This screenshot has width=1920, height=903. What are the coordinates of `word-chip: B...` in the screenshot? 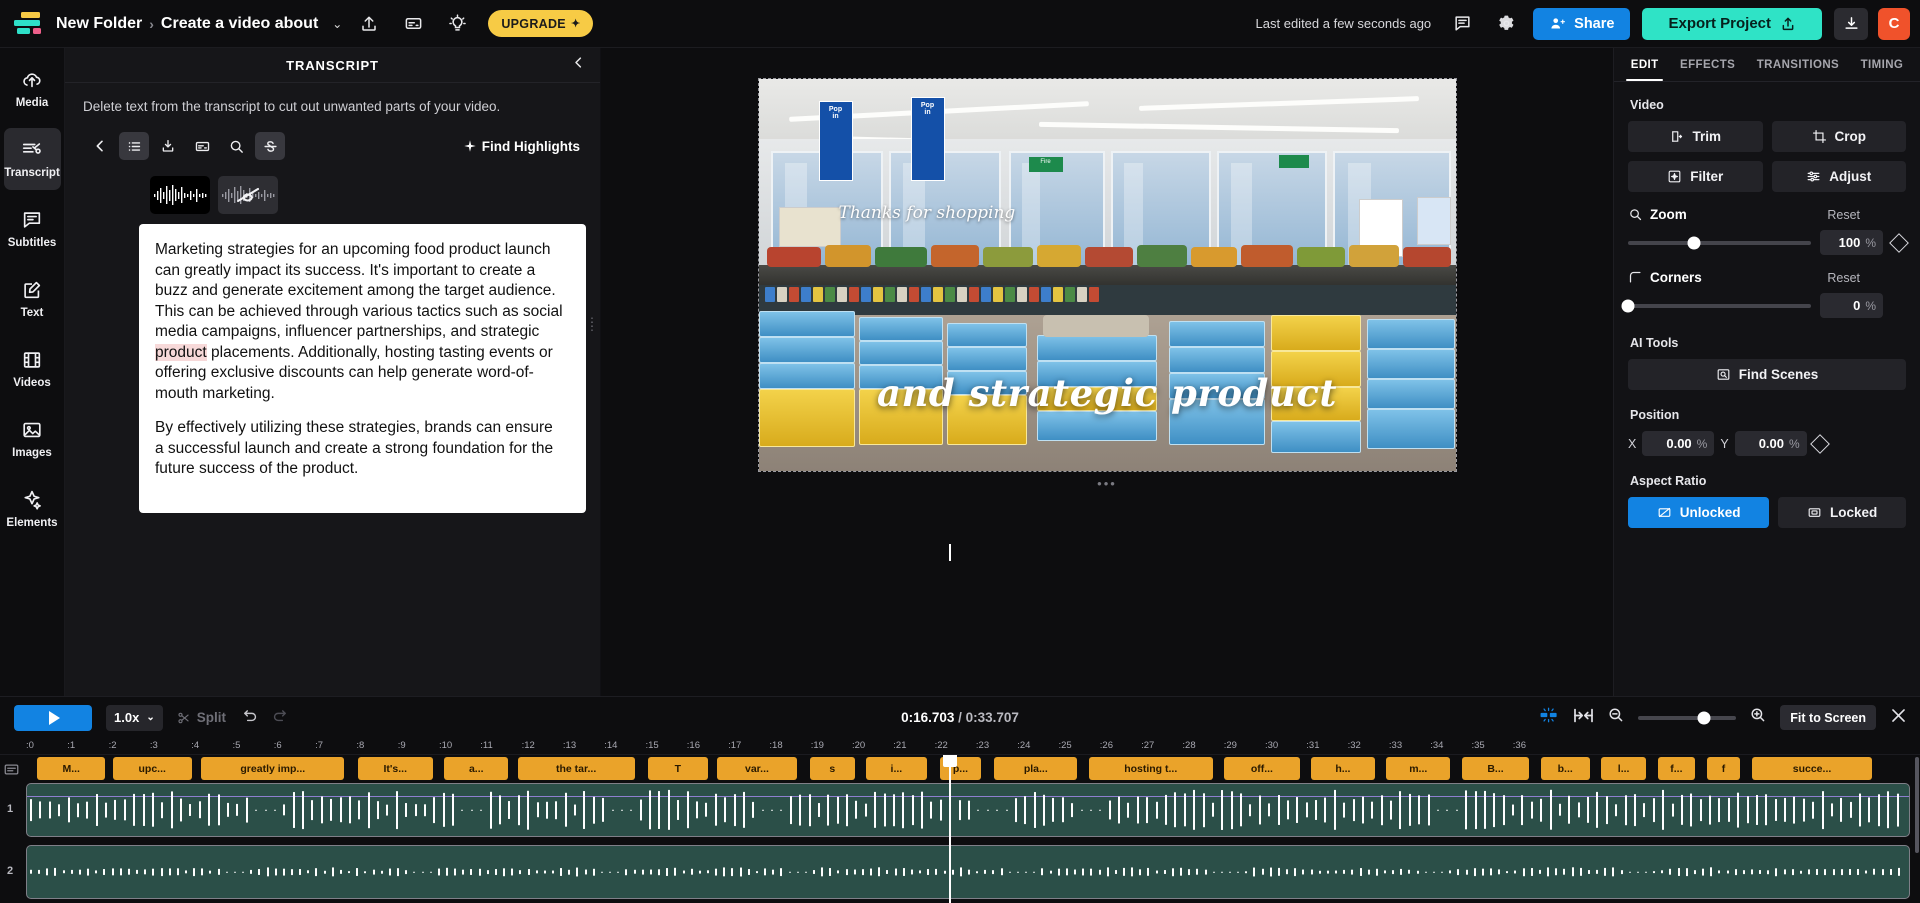 It's located at (1495, 768).